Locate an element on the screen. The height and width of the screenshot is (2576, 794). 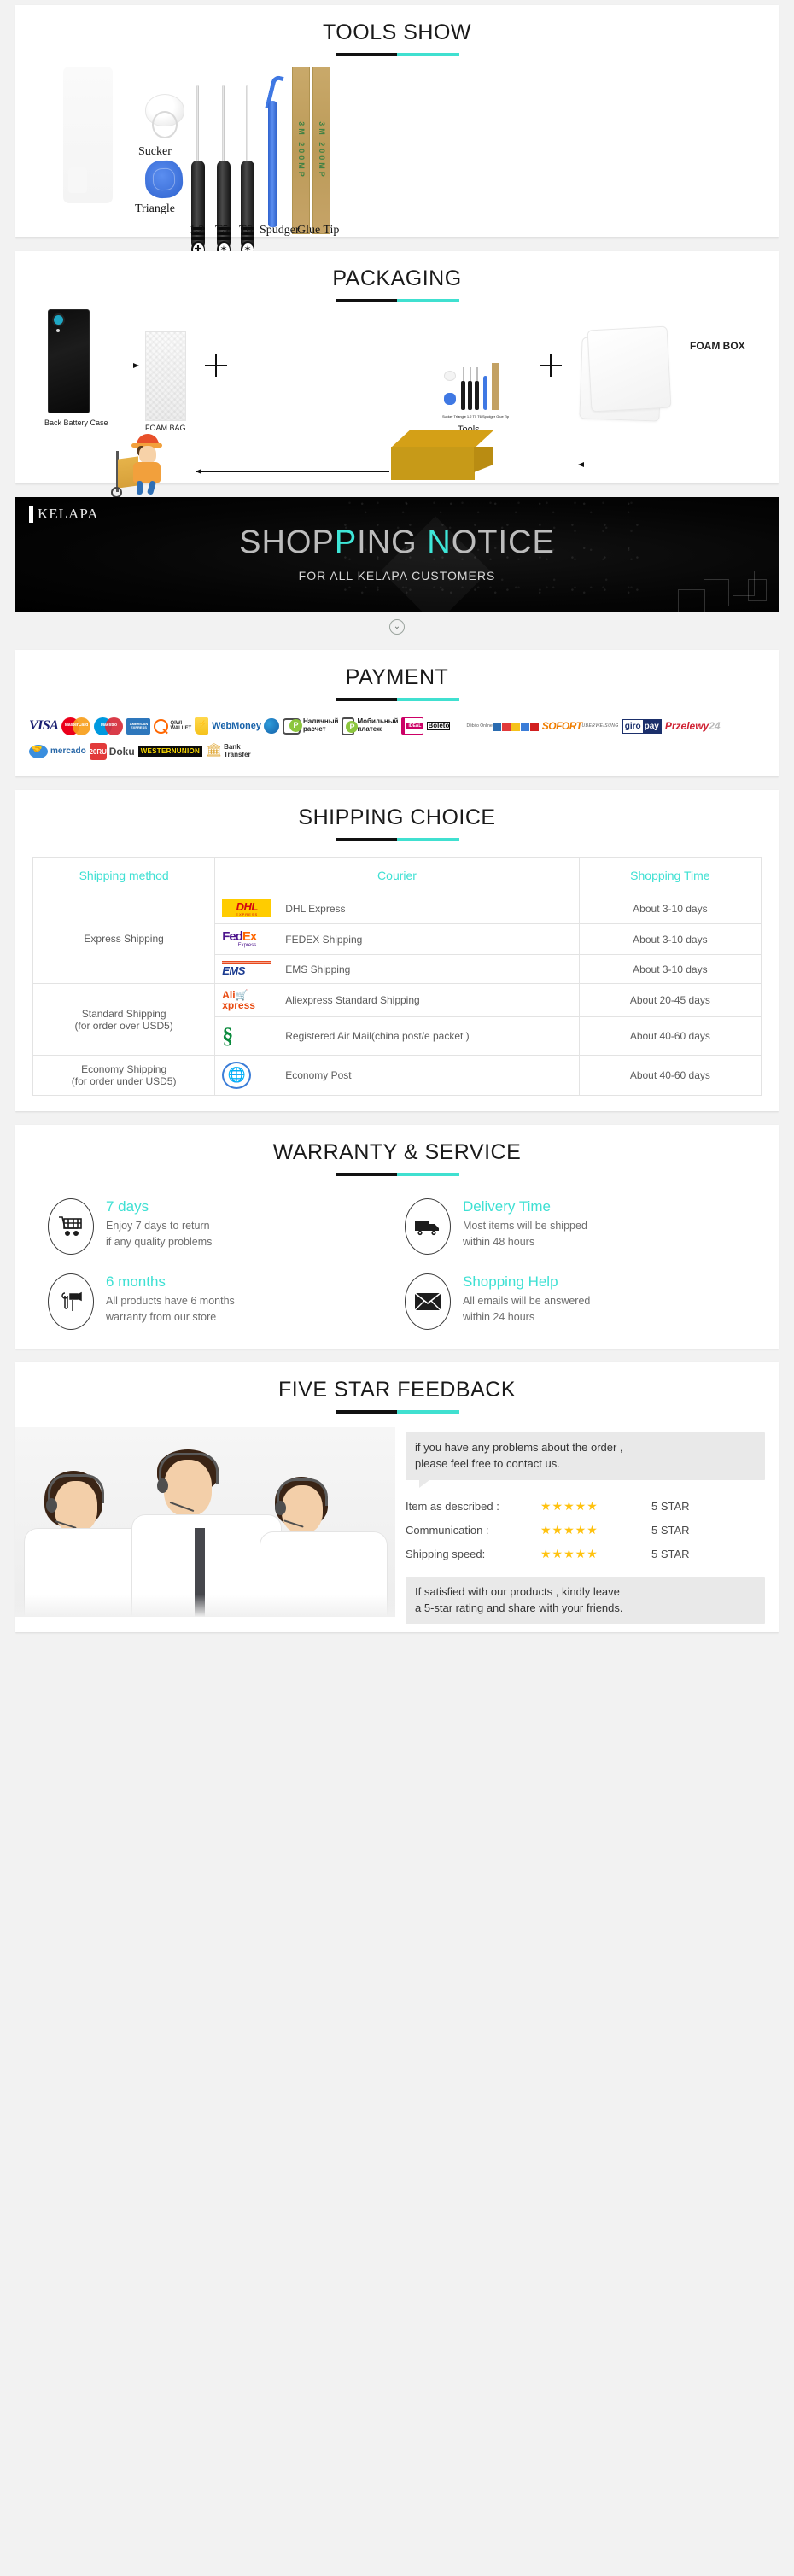
tools-show-header: TOOLS SHOW is located at coordinates (397, 30).